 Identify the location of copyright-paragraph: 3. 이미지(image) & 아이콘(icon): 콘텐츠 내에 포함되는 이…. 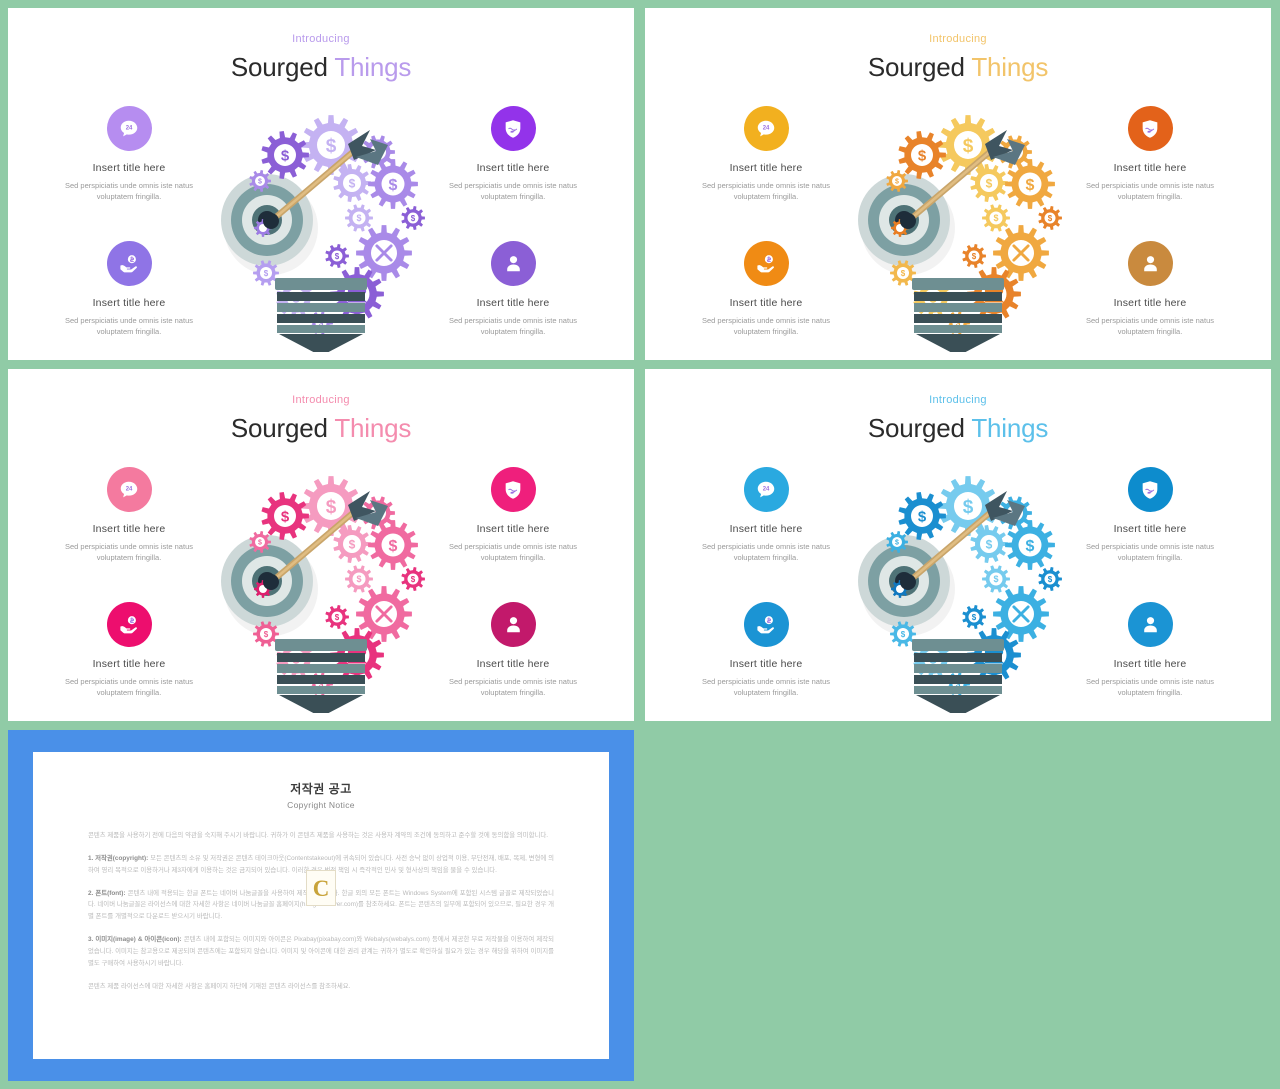
(321, 951).